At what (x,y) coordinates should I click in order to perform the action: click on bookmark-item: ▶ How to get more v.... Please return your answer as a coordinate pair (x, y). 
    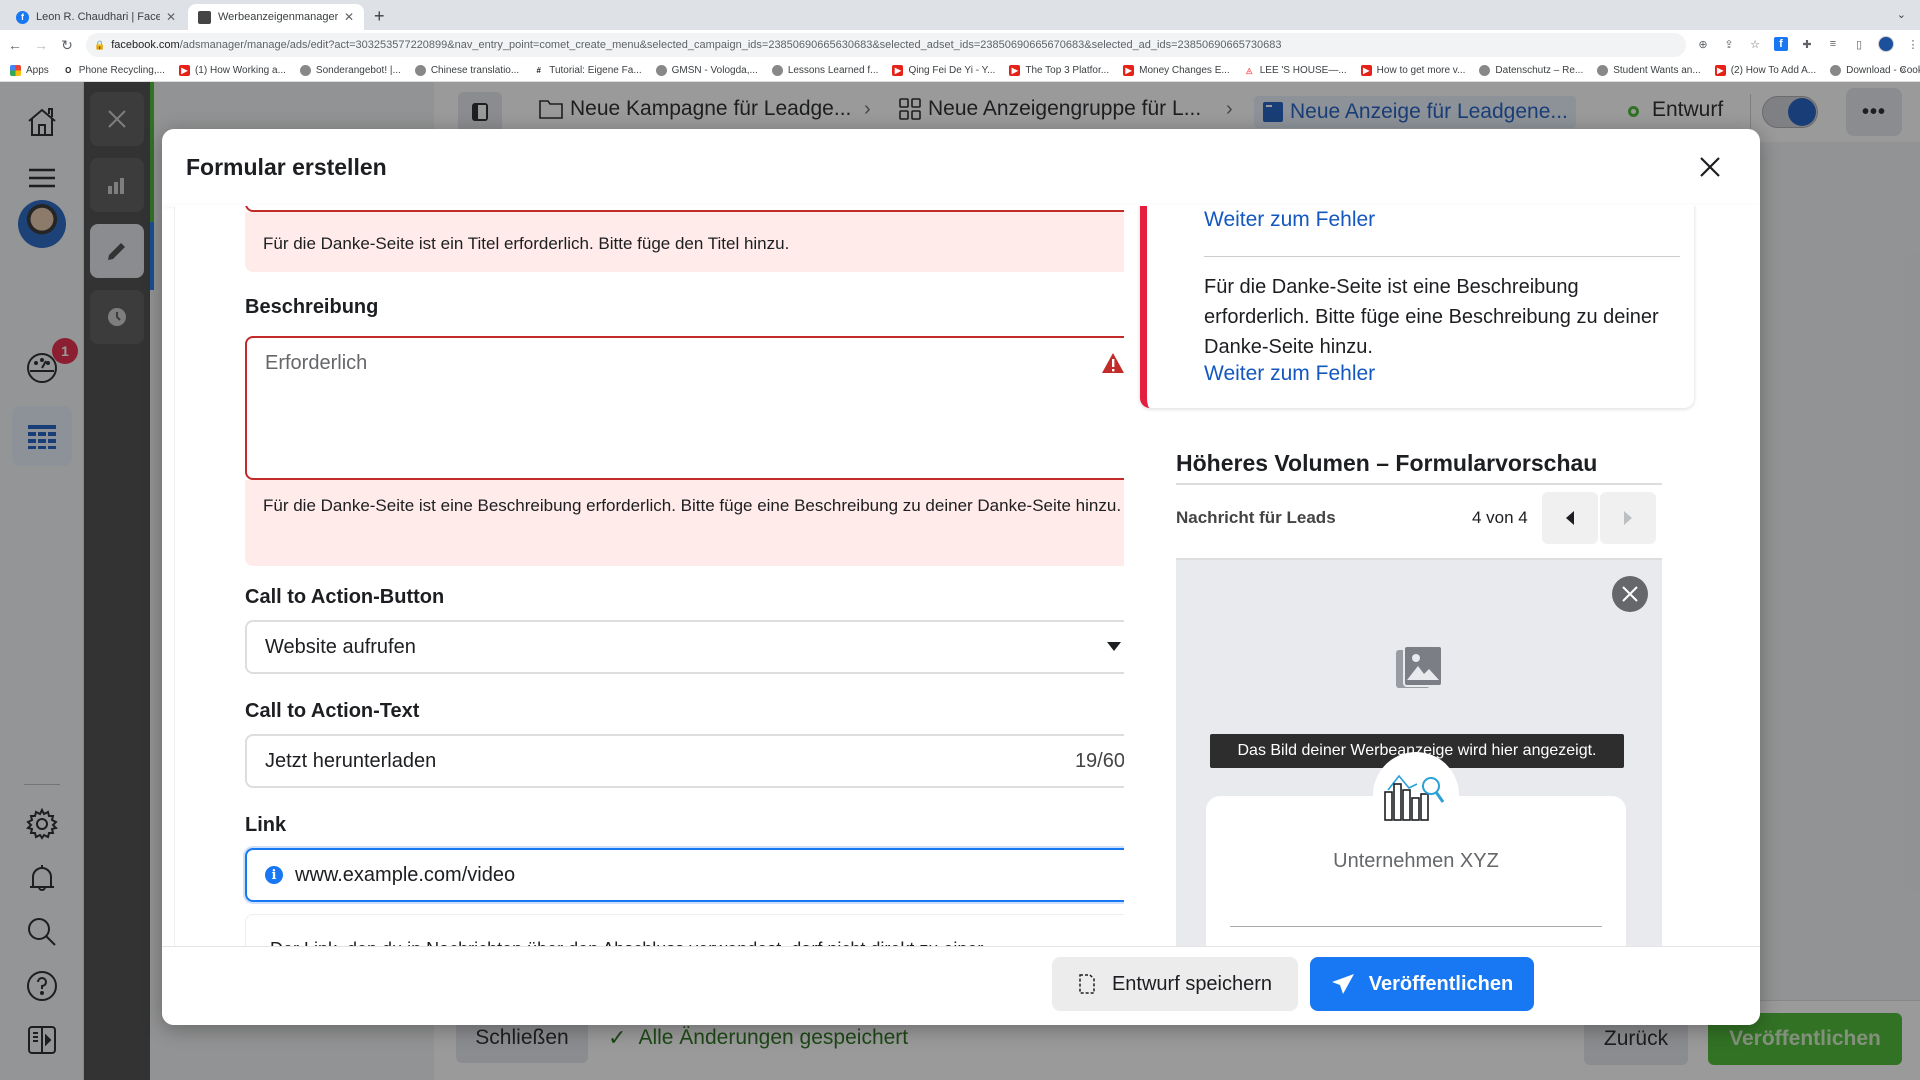
    Looking at the image, I should click on (1413, 70).